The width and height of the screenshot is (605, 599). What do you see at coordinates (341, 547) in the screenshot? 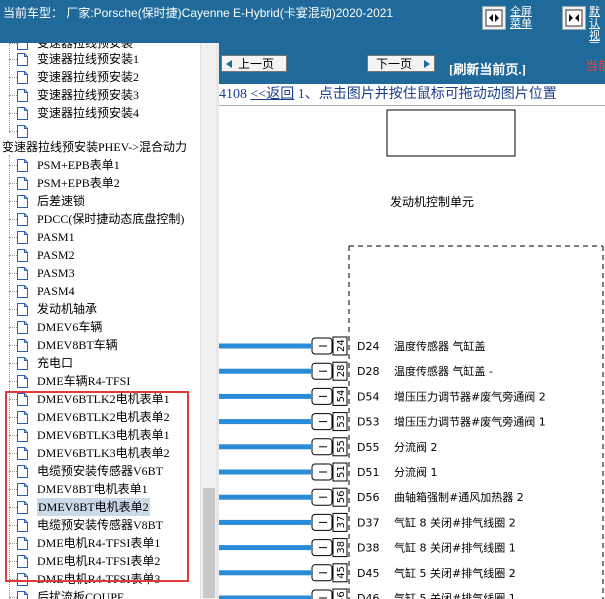
I see `pin-number: 38` at bounding box center [341, 547].